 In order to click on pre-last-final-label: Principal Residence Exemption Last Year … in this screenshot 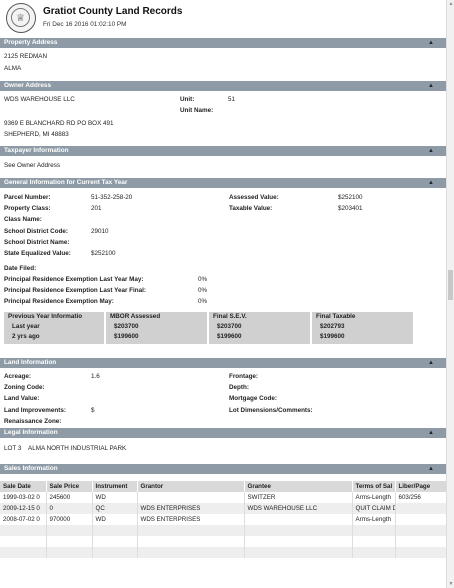, I will do `click(75, 290)`.